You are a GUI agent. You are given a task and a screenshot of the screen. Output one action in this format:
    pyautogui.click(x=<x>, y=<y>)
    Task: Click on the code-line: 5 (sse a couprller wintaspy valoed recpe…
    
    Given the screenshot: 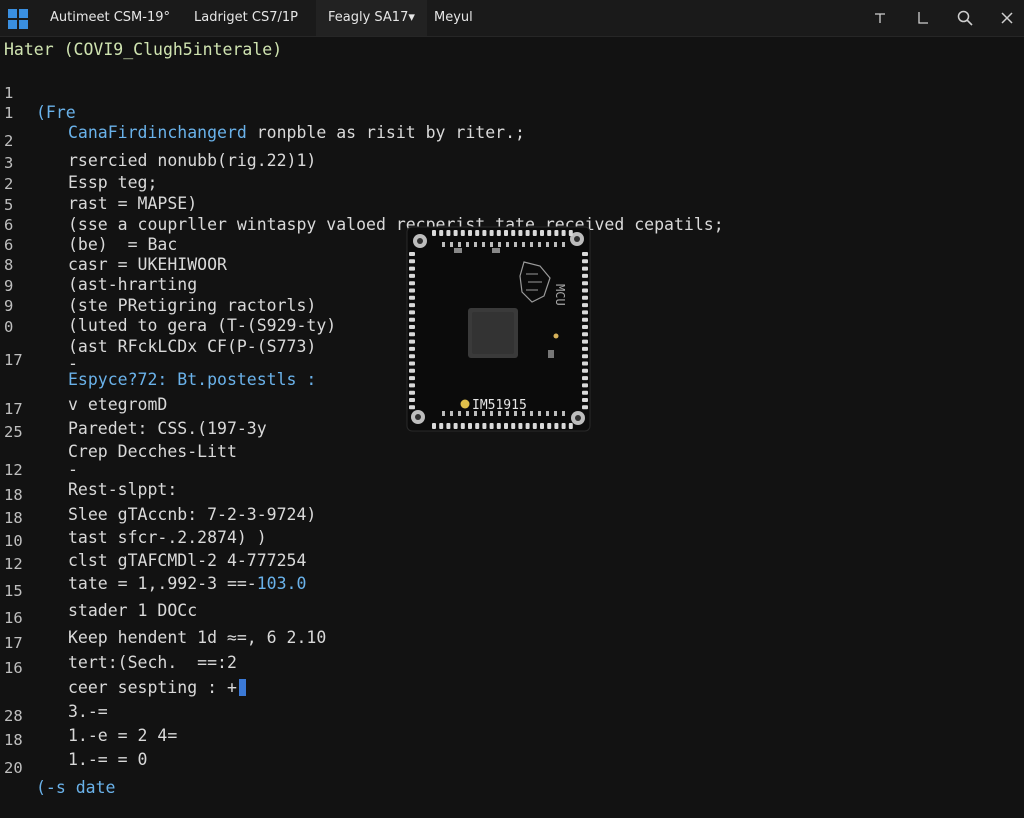 What is the action you would take?
    pyautogui.click(x=362, y=204)
    